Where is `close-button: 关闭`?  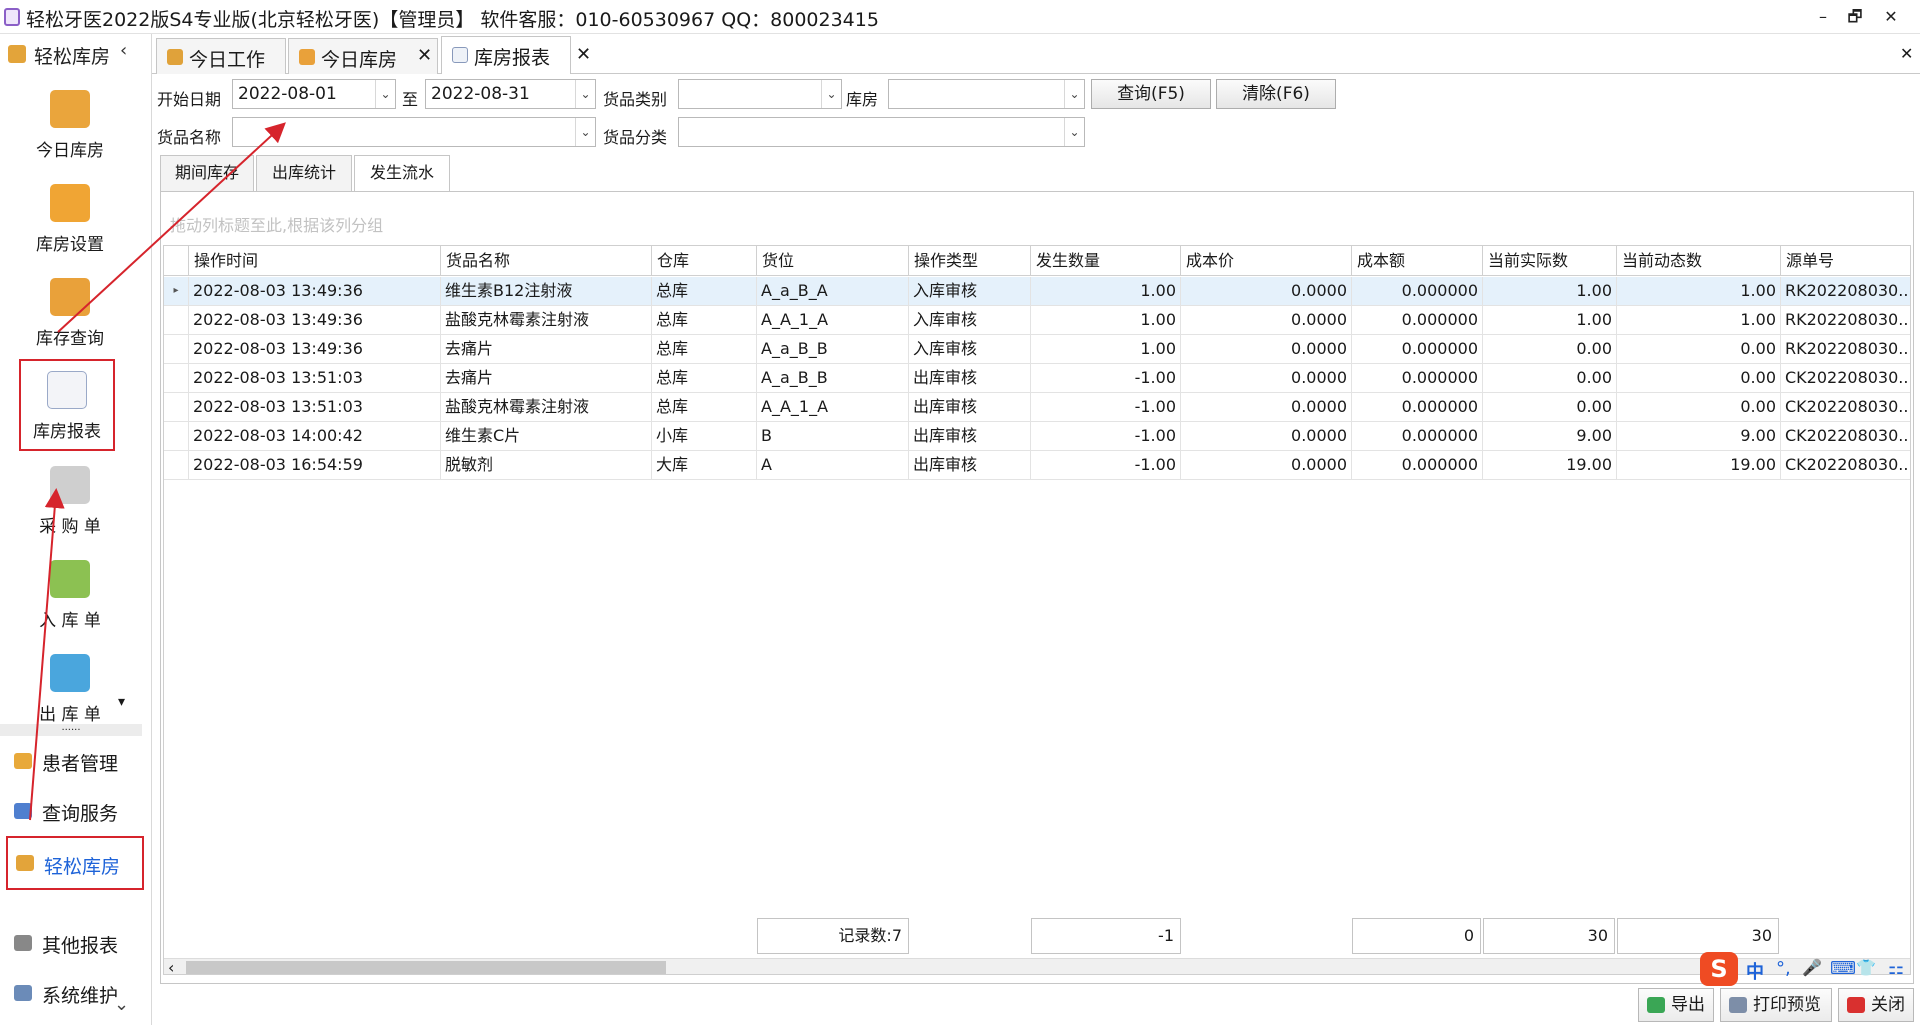 close-button: 关闭 is located at coordinates (1876, 1005).